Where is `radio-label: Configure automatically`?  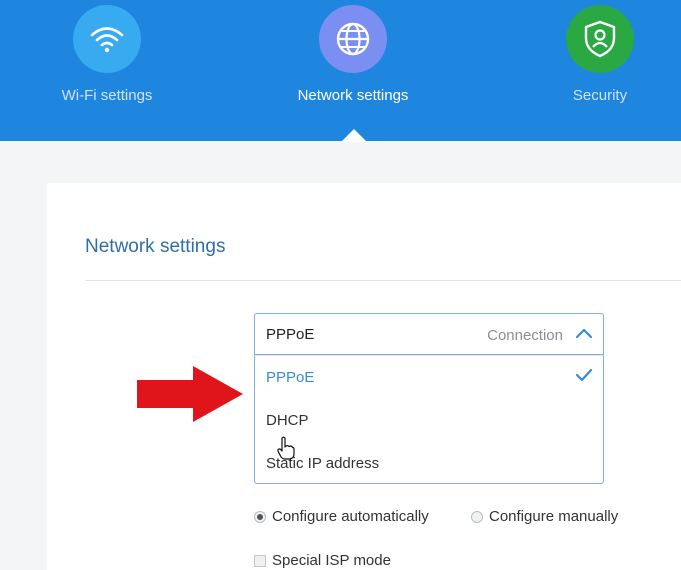 radio-label: Configure automatically is located at coordinates (350, 516).